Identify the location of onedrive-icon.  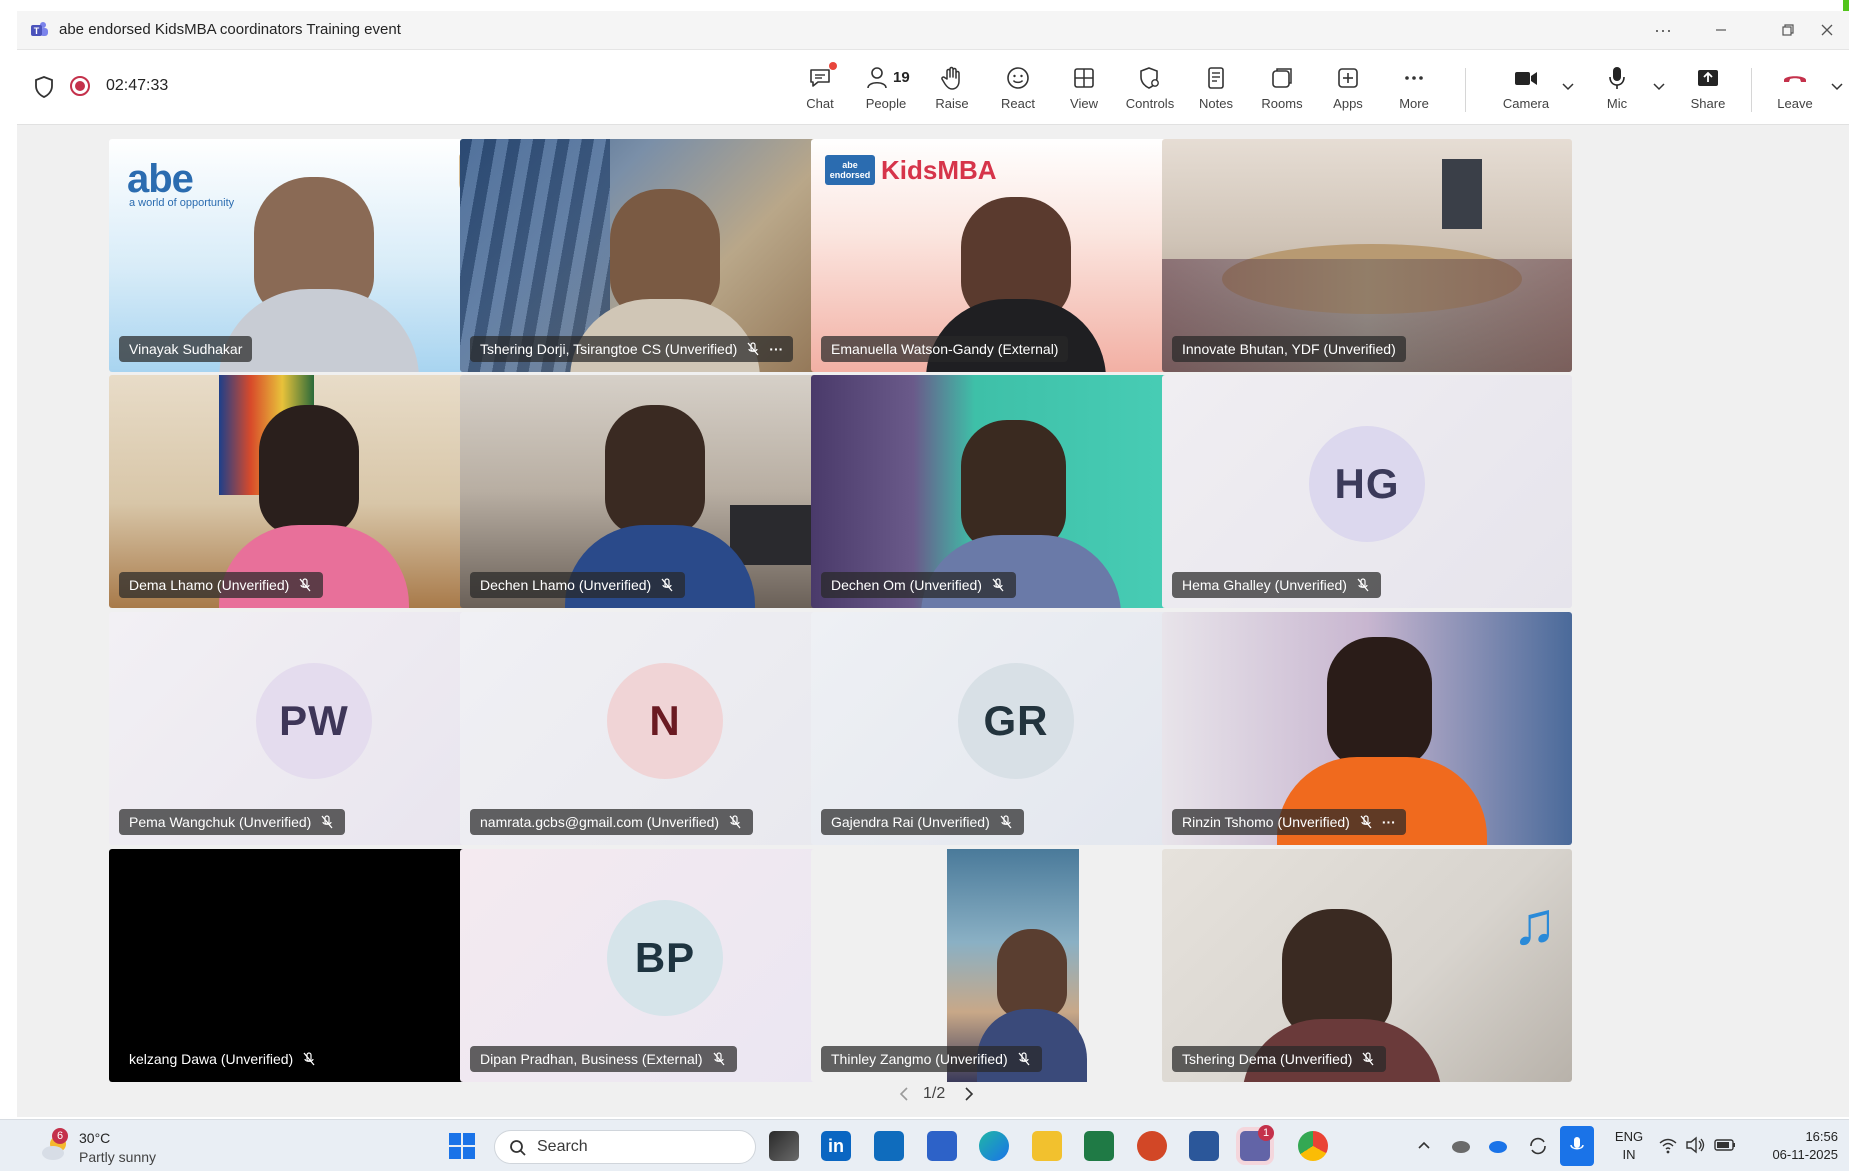
(1498, 1145).